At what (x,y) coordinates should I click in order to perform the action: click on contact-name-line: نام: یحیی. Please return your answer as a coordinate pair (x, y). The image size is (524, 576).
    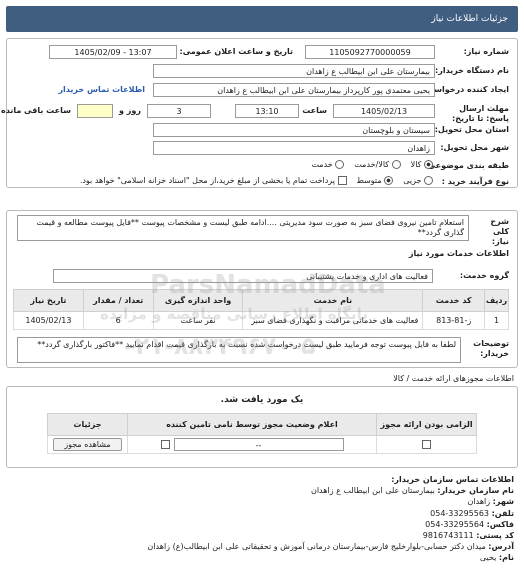
    Looking at the image, I should click on (496, 558).